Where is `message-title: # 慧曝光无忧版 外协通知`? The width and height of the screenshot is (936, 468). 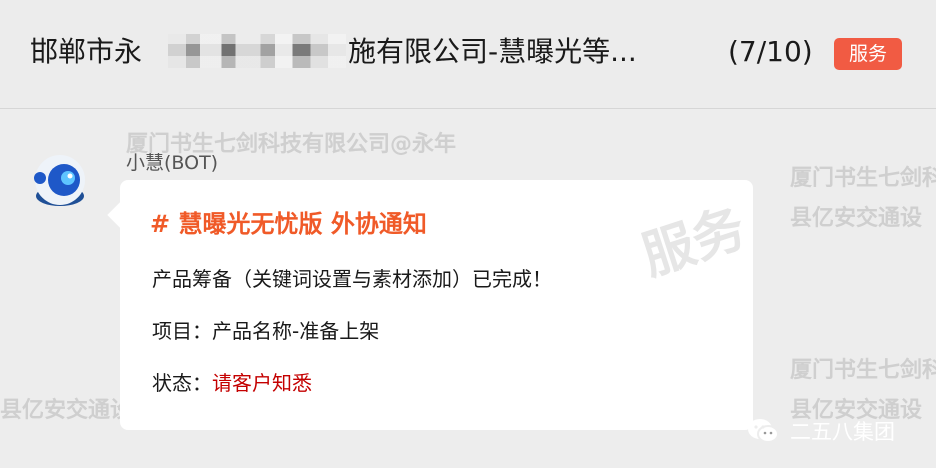 message-title: # 慧曝光无忧版 外协通知 is located at coordinates (288, 224).